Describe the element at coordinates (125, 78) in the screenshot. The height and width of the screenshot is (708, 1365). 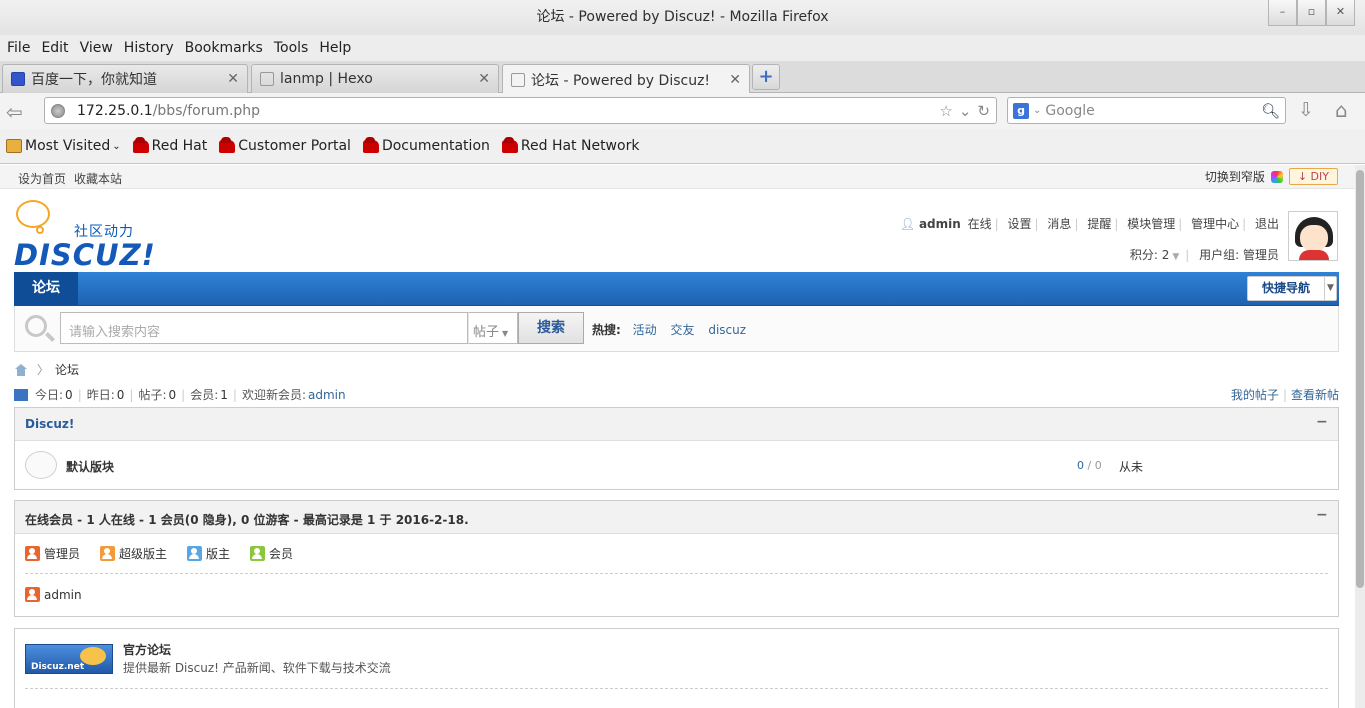
I see `tab-baidu: 百度一下，你就知道 ✕` at that location.